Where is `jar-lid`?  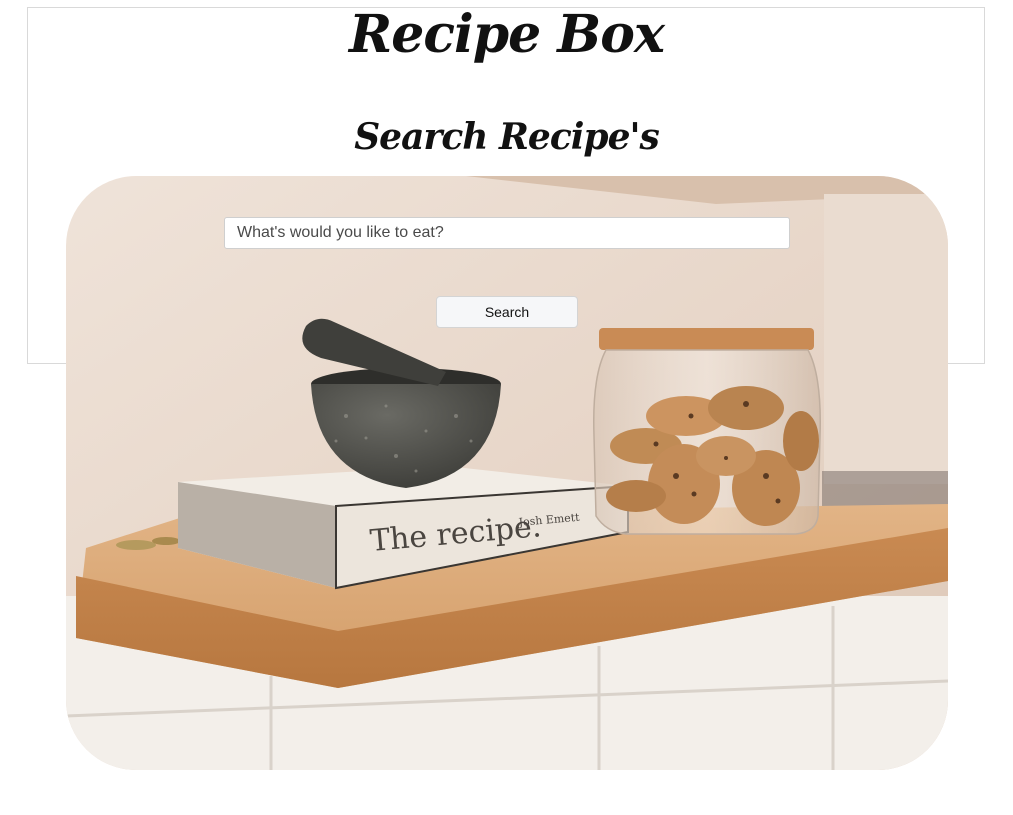 jar-lid is located at coordinates (706, 339).